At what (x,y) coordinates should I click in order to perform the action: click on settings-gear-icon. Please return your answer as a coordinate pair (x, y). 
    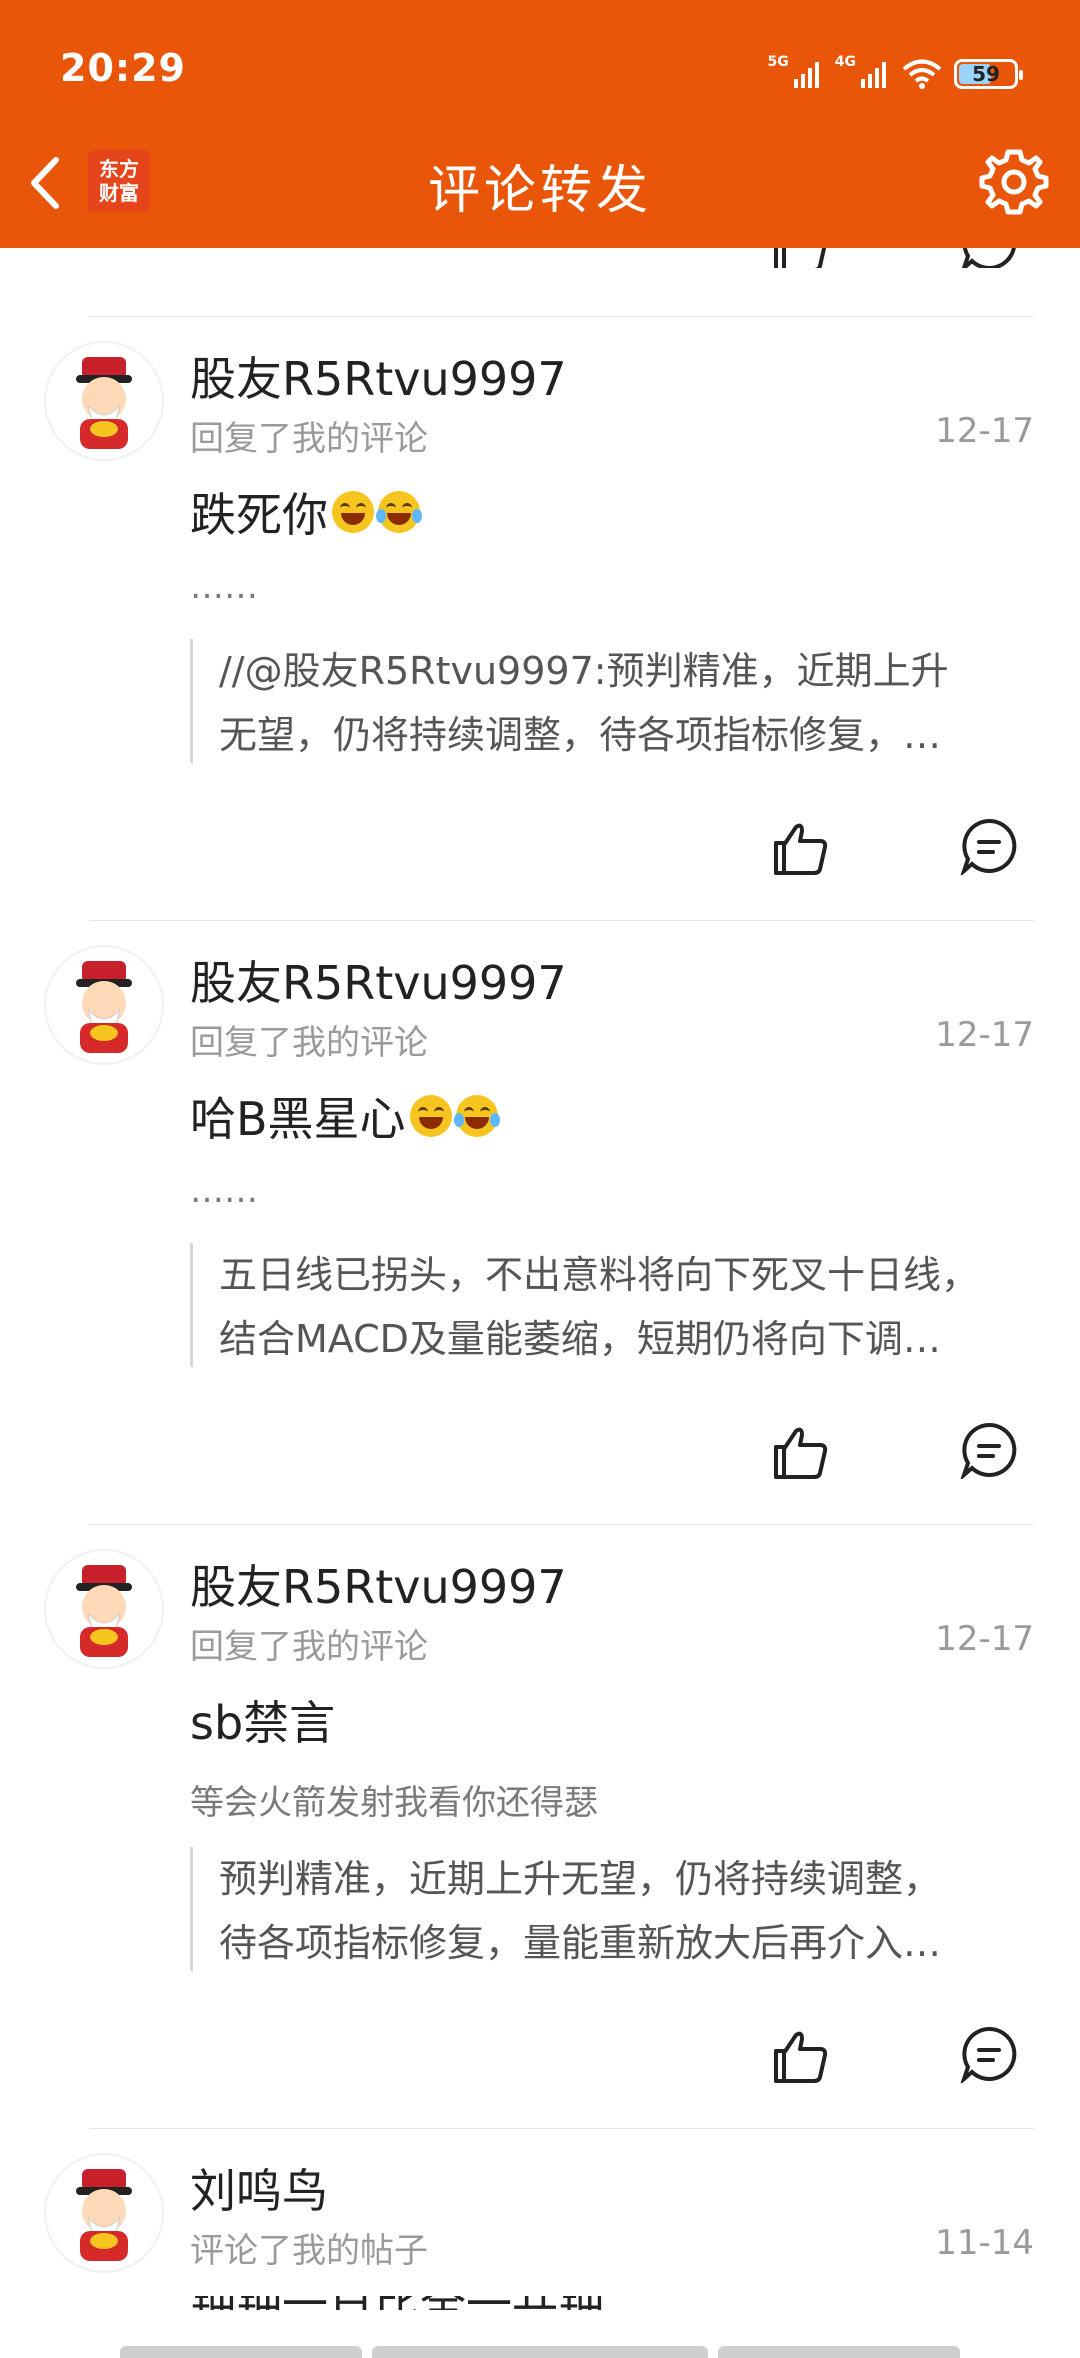
    Looking at the image, I should click on (1014, 182).